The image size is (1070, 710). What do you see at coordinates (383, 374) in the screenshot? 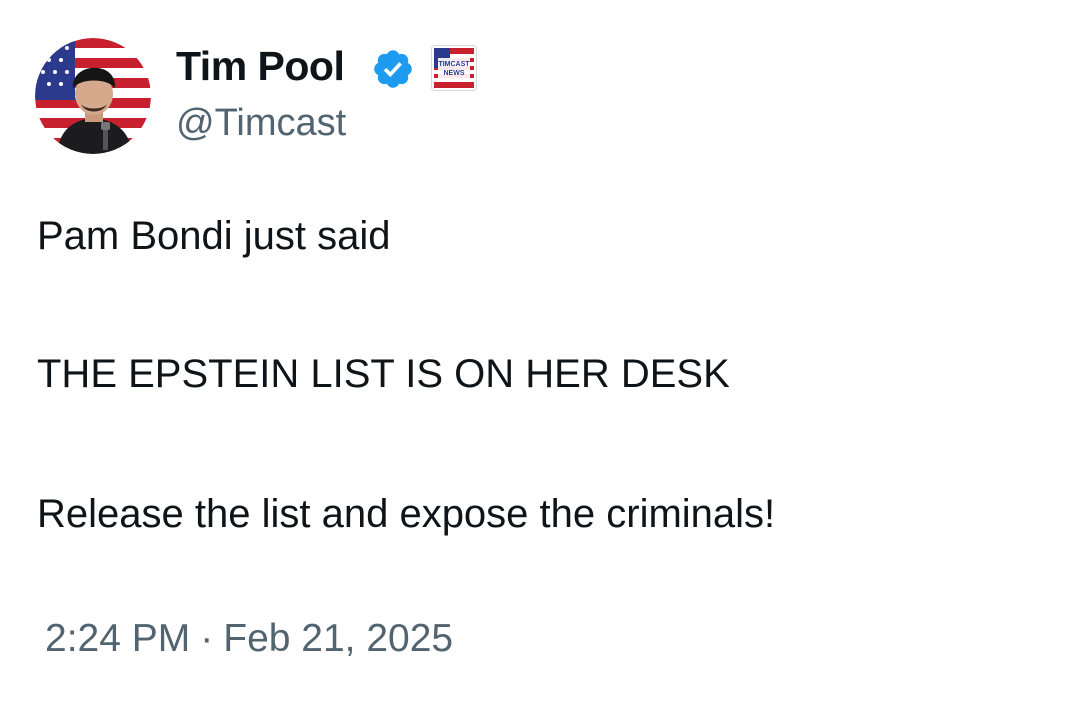
I see `tweet-text-line-2: THE EPSTEIN LIST IS ON HER DESK` at bounding box center [383, 374].